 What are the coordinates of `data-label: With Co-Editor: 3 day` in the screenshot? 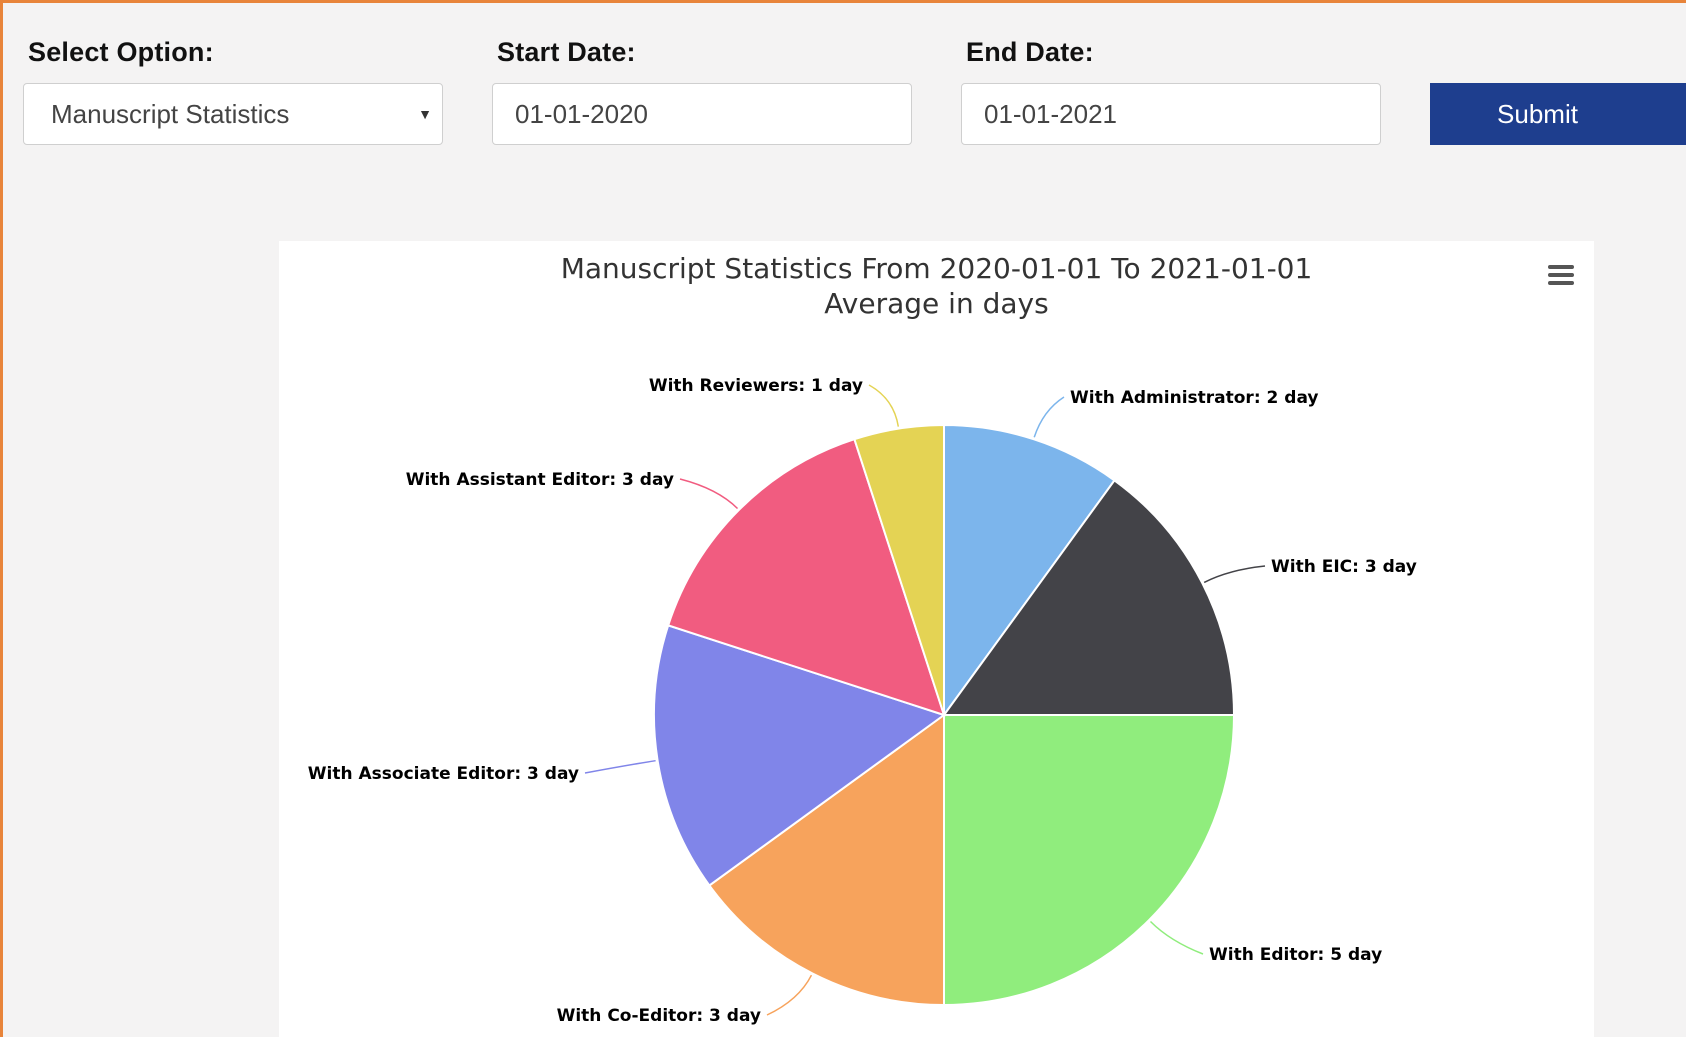 It's located at (659, 1016).